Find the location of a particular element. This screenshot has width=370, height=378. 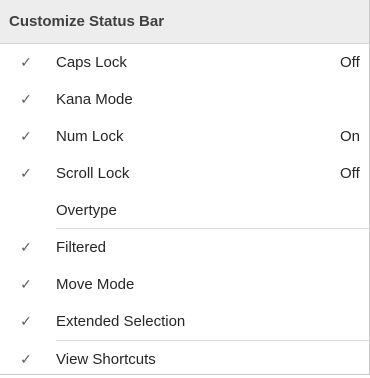

menu-item-filtered: ✓ Filtered is located at coordinates (184, 247).